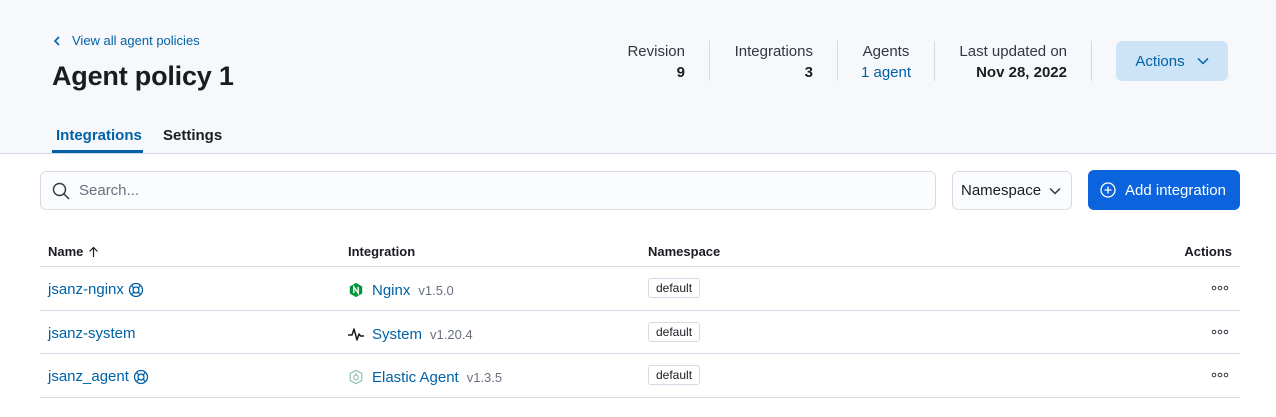 The height and width of the screenshot is (417, 1276). What do you see at coordinates (680, 72) in the screenshot?
I see `stat-revision-value: 9` at bounding box center [680, 72].